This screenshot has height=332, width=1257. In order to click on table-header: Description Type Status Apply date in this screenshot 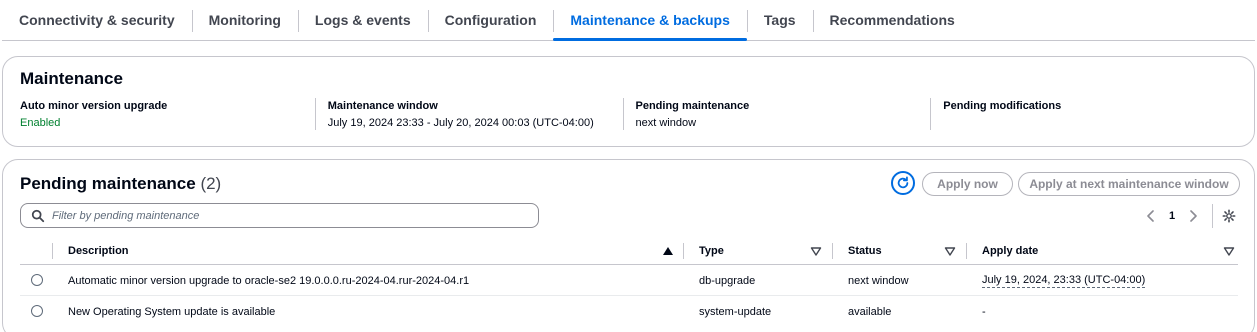, I will do `click(629, 251)`.